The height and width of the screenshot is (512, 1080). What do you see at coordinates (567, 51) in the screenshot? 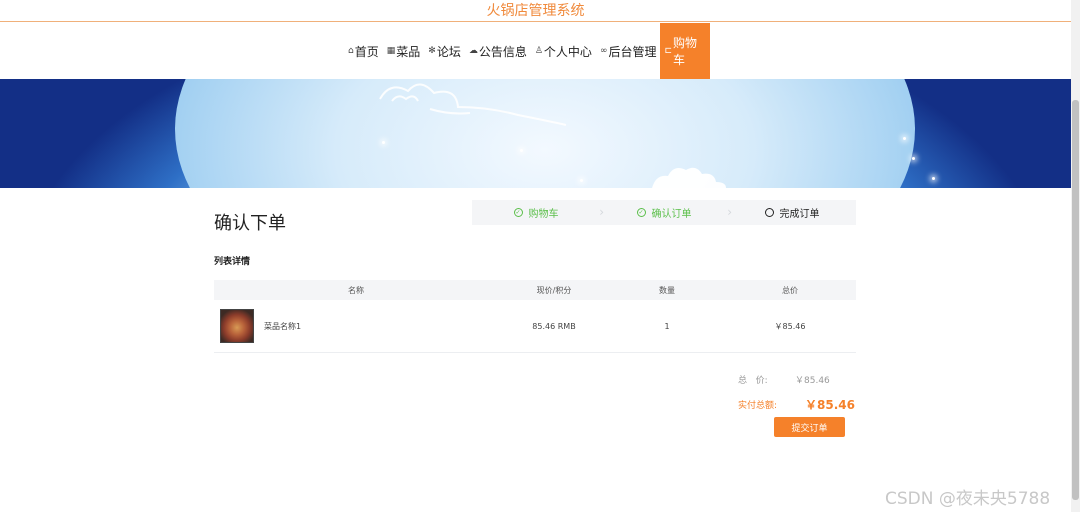
I see `nav-item-label: 个人中心` at bounding box center [567, 51].